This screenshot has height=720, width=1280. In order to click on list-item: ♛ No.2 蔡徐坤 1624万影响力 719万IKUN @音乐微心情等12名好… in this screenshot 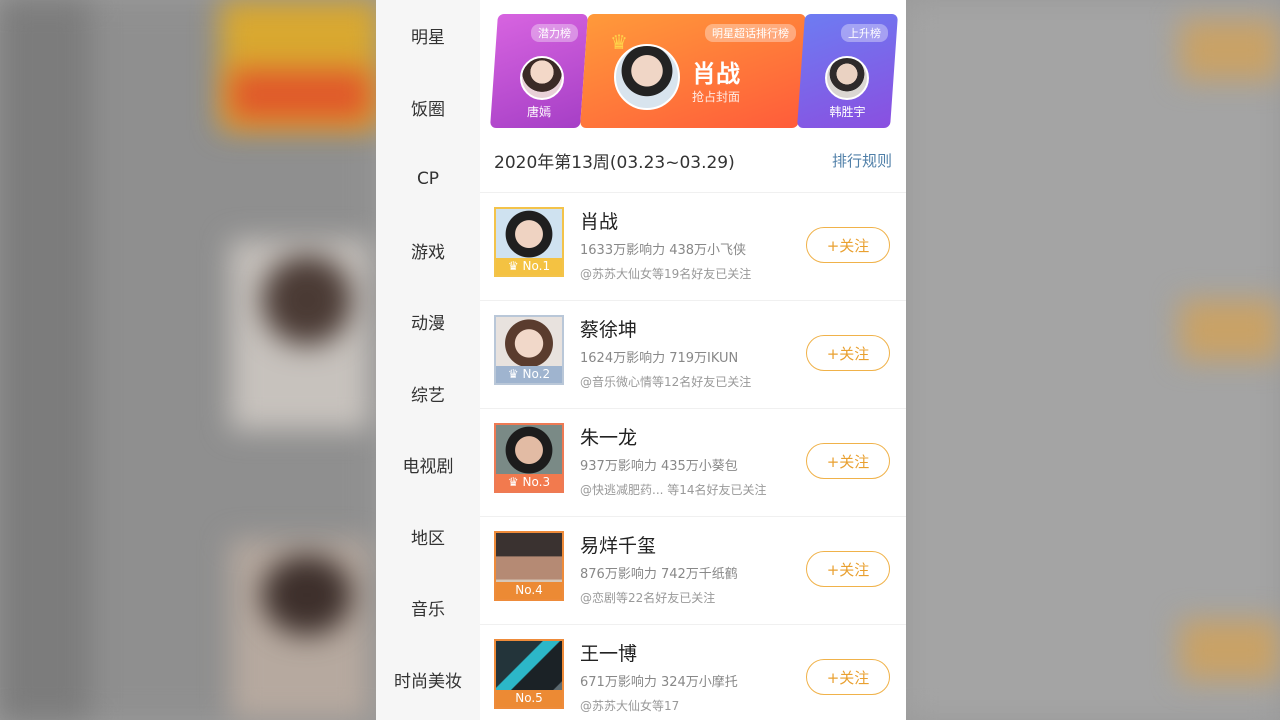, I will do `click(693, 355)`.